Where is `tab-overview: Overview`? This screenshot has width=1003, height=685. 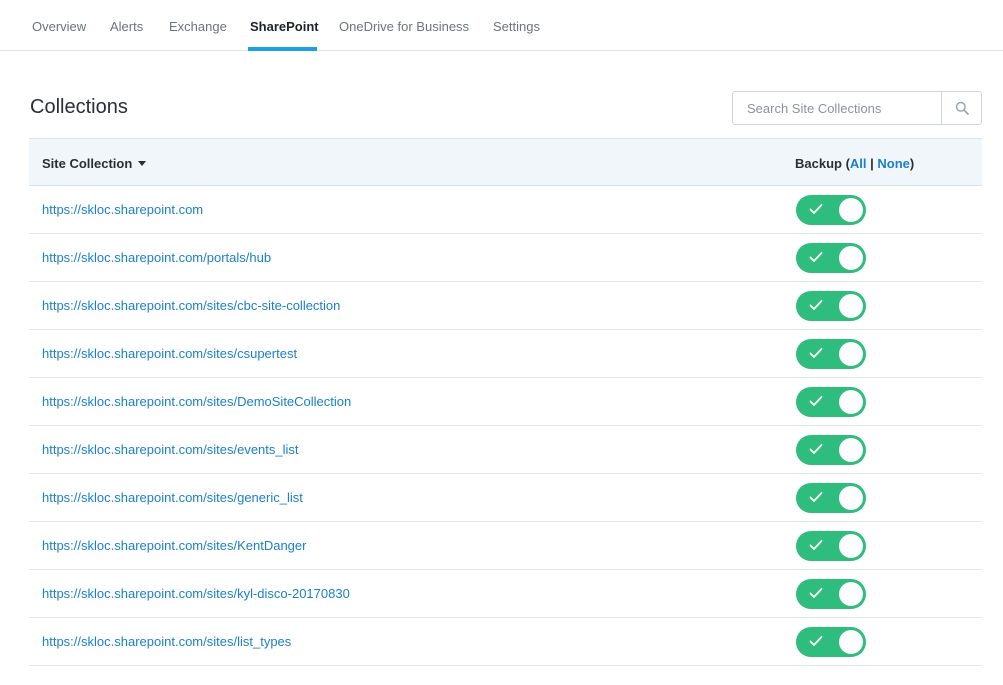 tab-overview: Overview is located at coordinates (59, 26).